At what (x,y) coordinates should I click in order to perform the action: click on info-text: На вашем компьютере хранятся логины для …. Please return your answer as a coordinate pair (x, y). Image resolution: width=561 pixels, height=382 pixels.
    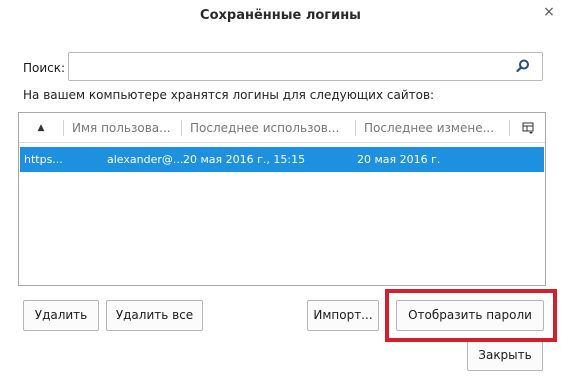
    Looking at the image, I should click on (229, 95).